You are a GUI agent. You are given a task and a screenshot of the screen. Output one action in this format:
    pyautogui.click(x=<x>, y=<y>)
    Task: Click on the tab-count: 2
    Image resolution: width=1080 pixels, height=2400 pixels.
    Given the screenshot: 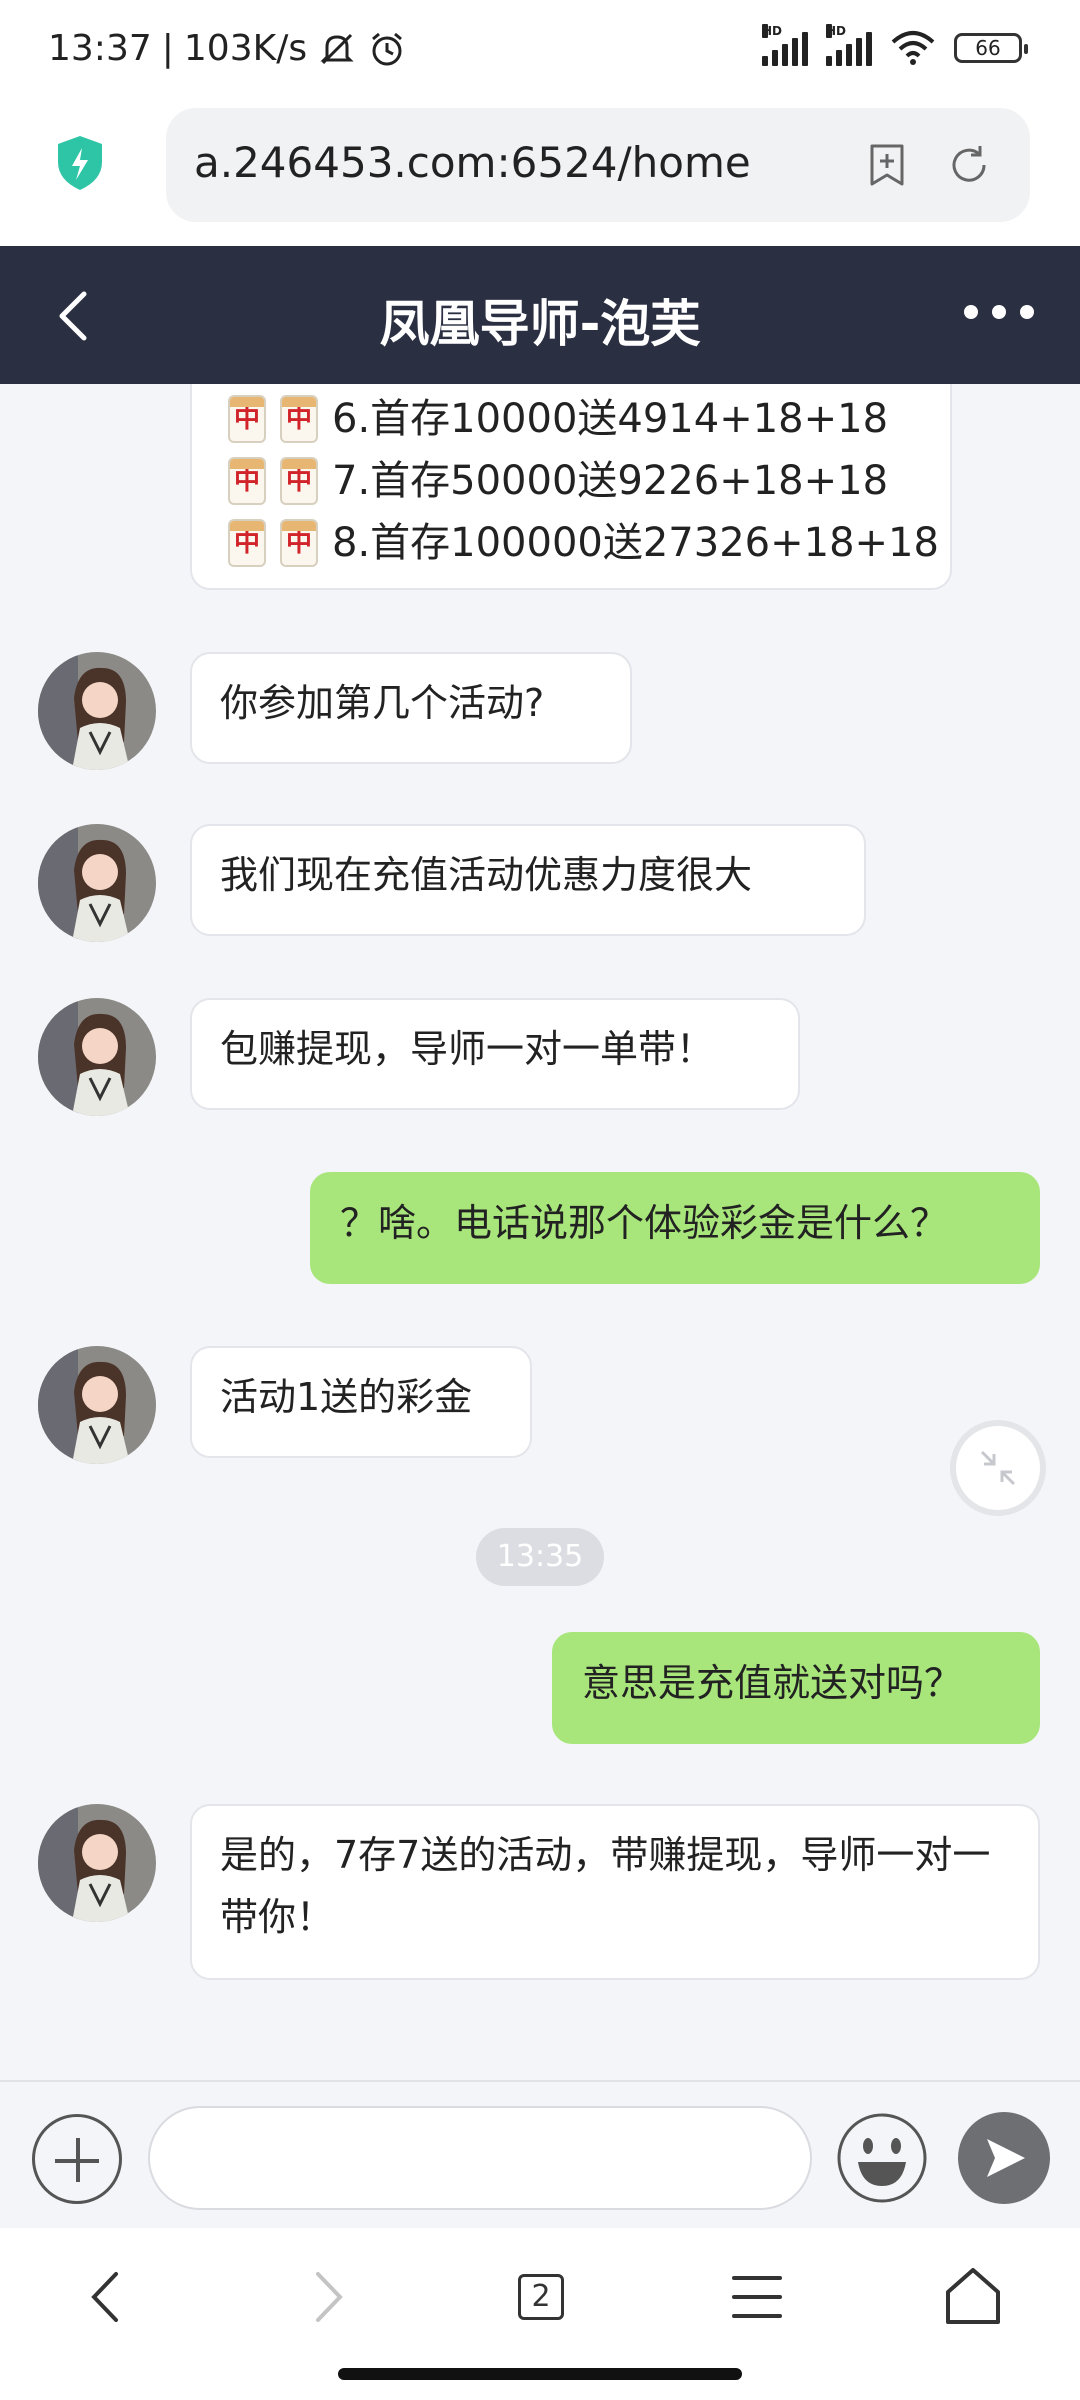 What is the action you would take?
    pyautogui.click(x=541, y=2297)
    